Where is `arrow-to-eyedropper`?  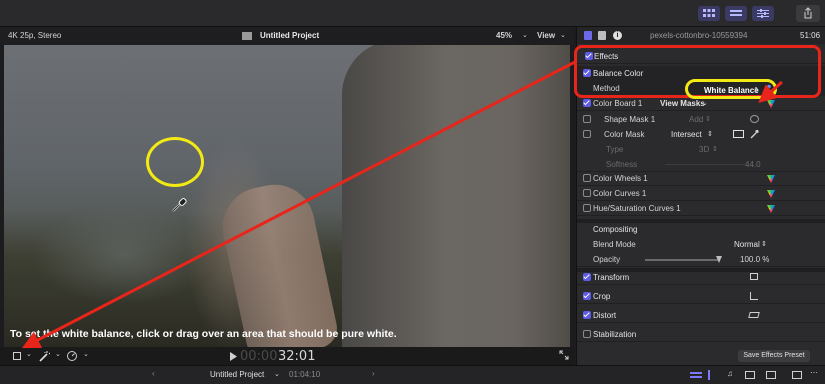 arrow-to-eyedropper is located at coordinates (770, 91).